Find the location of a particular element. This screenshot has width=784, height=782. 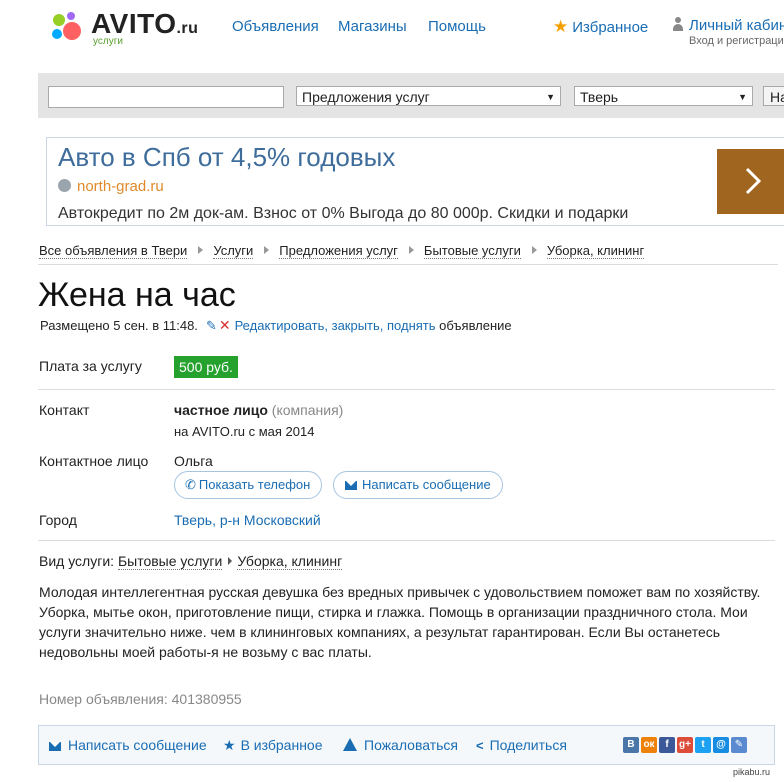

logo-subtitle: услуги is located at coordinates (108, 41).